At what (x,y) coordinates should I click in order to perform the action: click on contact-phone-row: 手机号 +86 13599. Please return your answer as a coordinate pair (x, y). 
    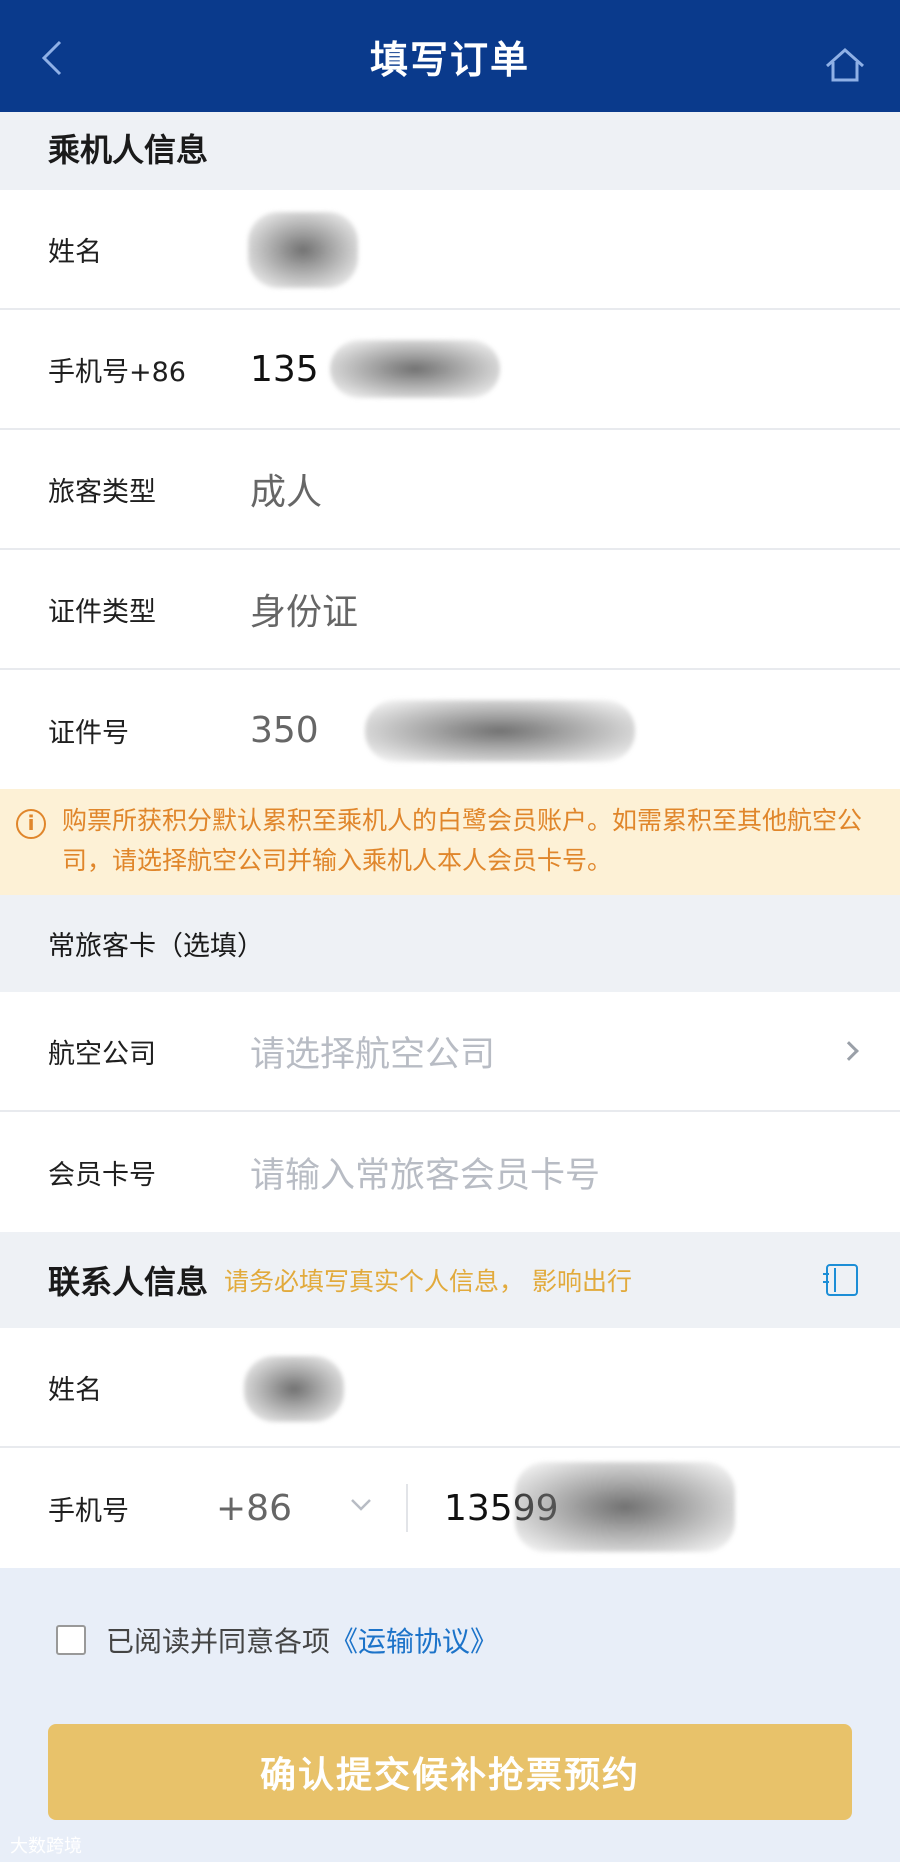
    Looking at the image, I should click on (450, 1508).